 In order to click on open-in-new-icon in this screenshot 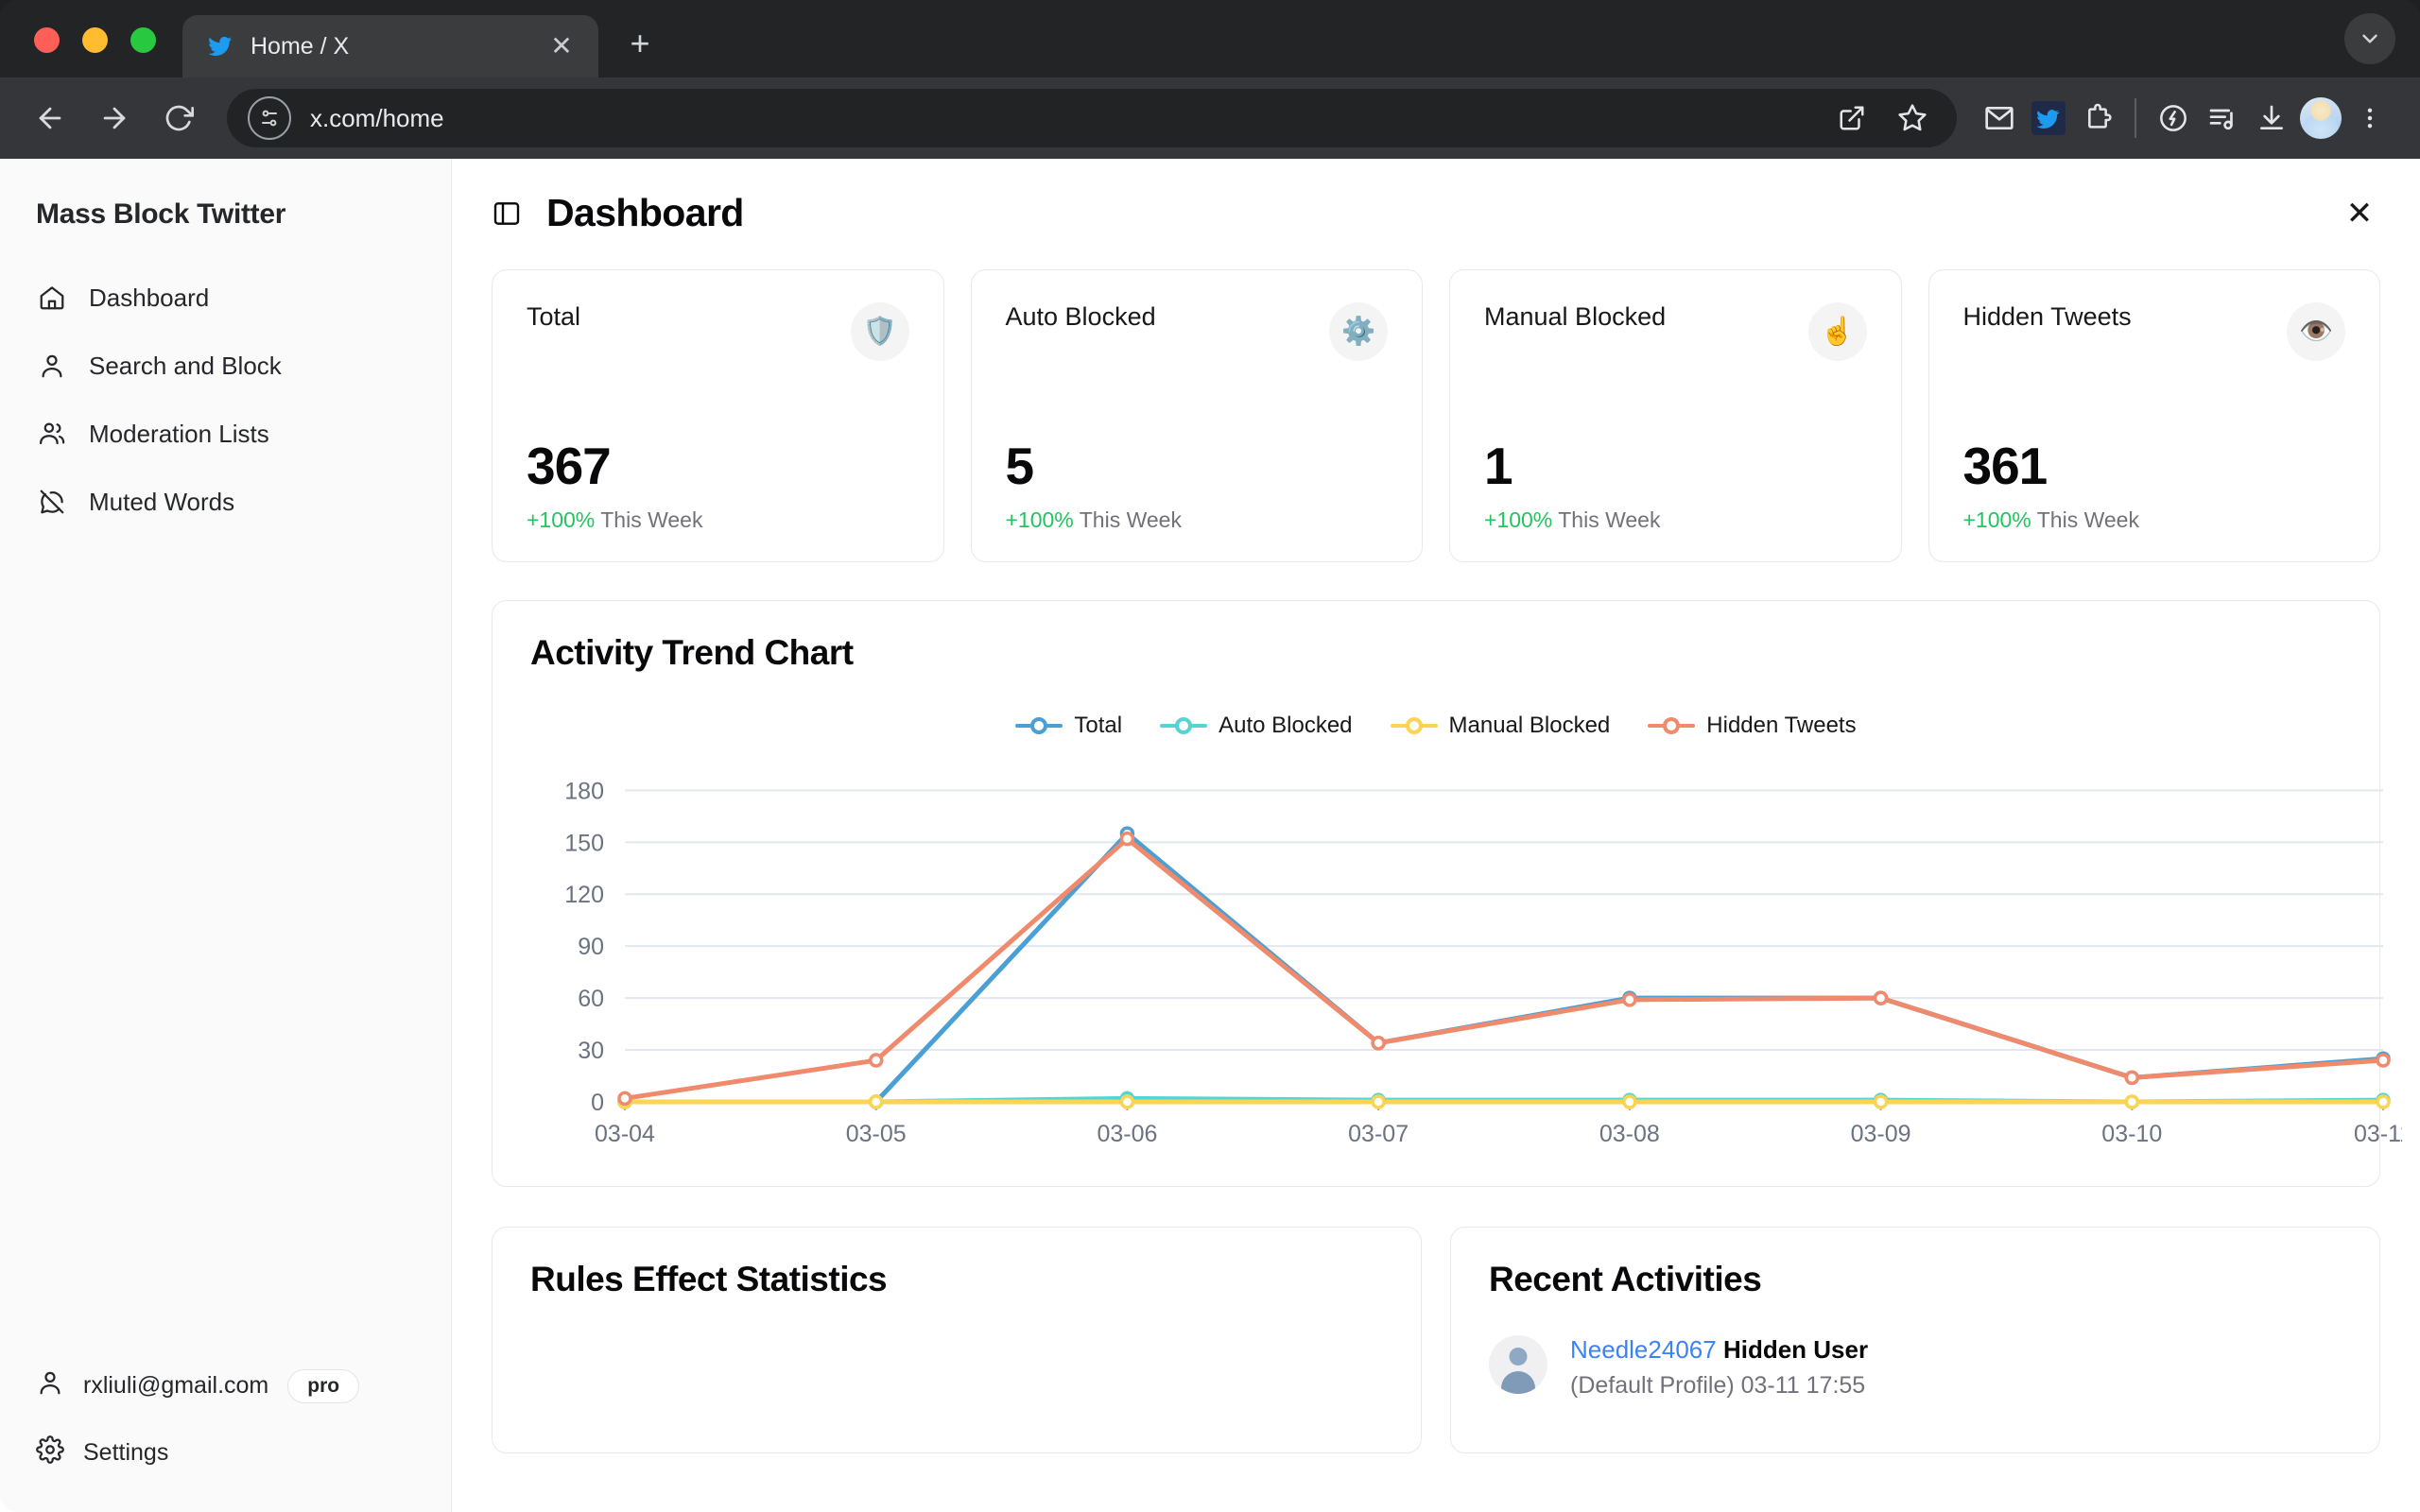, I will do `click(1852, 118)`.